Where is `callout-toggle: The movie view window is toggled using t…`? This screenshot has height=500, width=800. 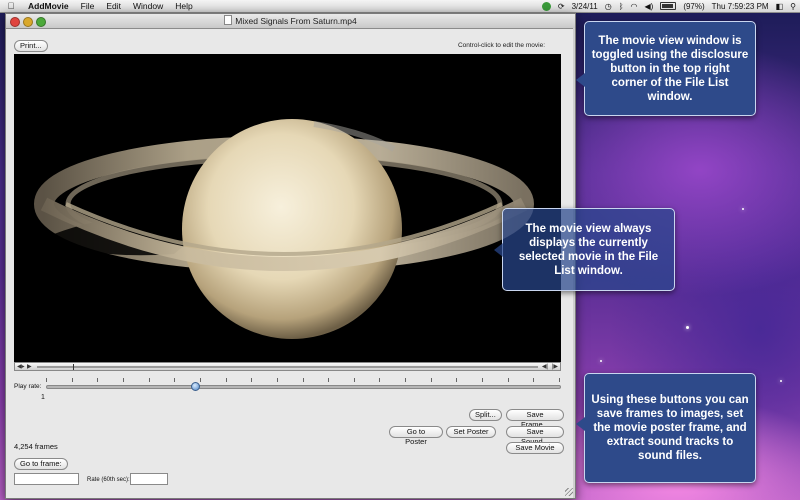
callout-toggle: The movie view window is toggled using t… is located at coordinates (670, 68).